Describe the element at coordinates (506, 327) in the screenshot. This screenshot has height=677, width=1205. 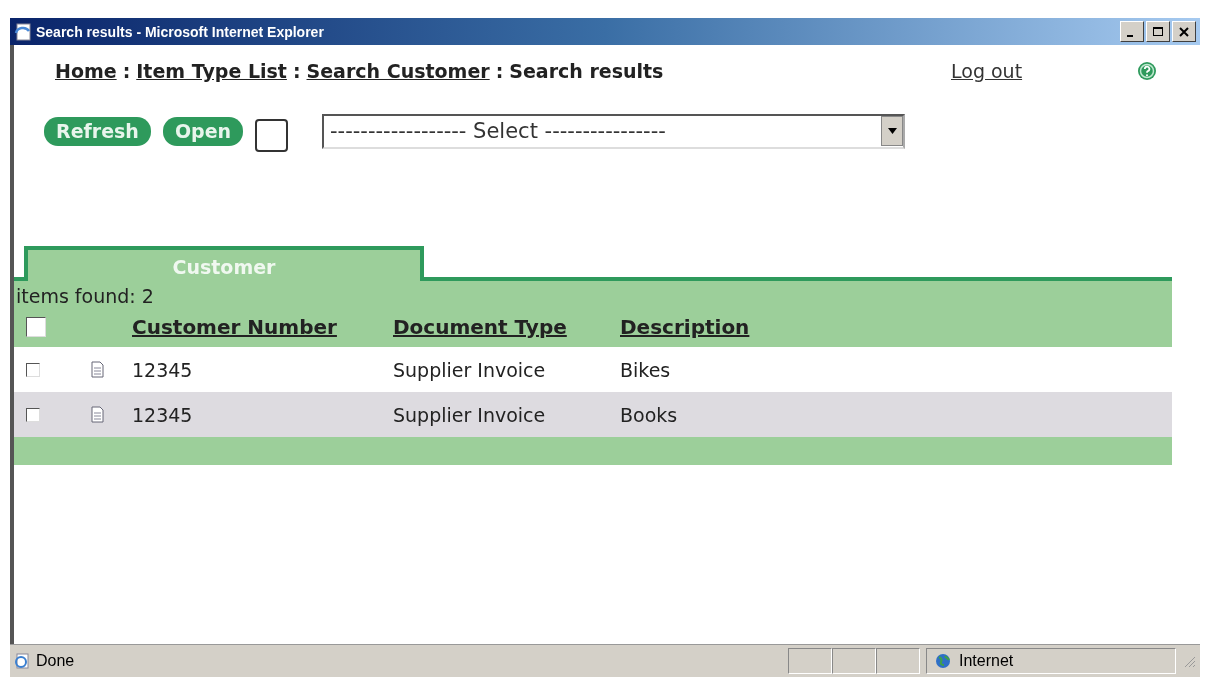
I see `column-header: Document Type` at that location.